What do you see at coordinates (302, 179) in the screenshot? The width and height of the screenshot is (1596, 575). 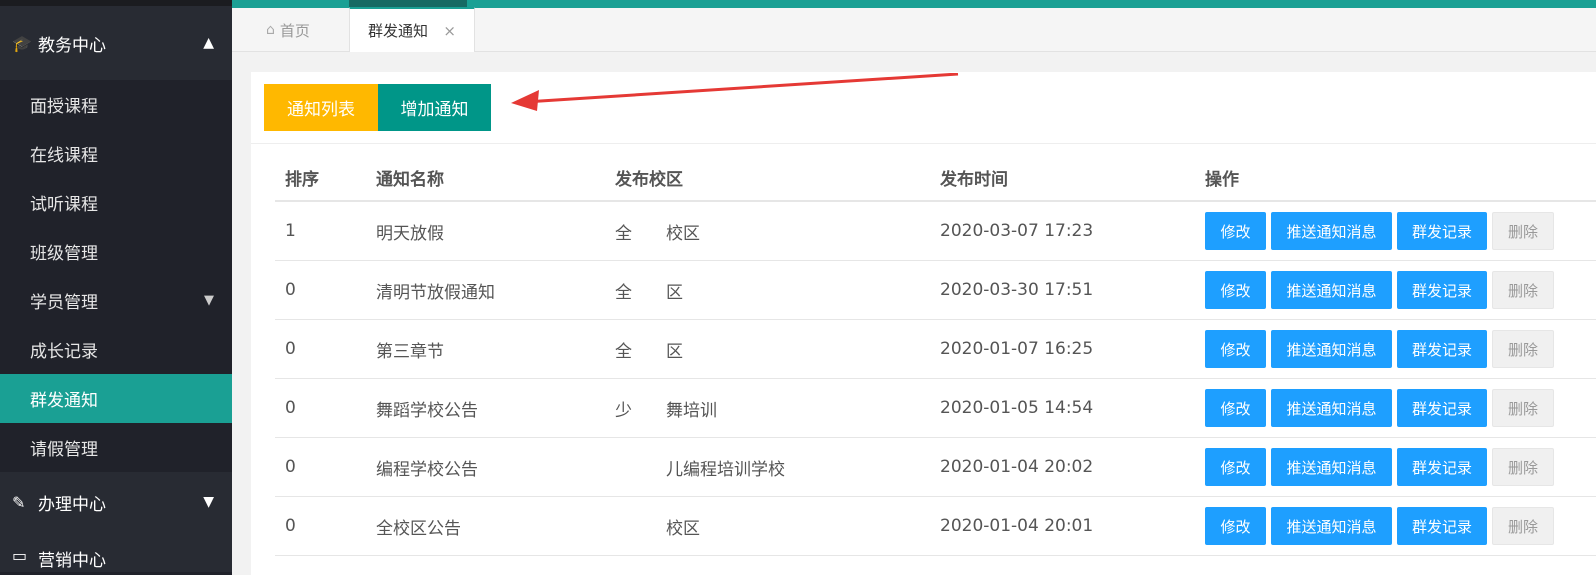 I see `header-order: 排序` at bounding box center [302, 179].